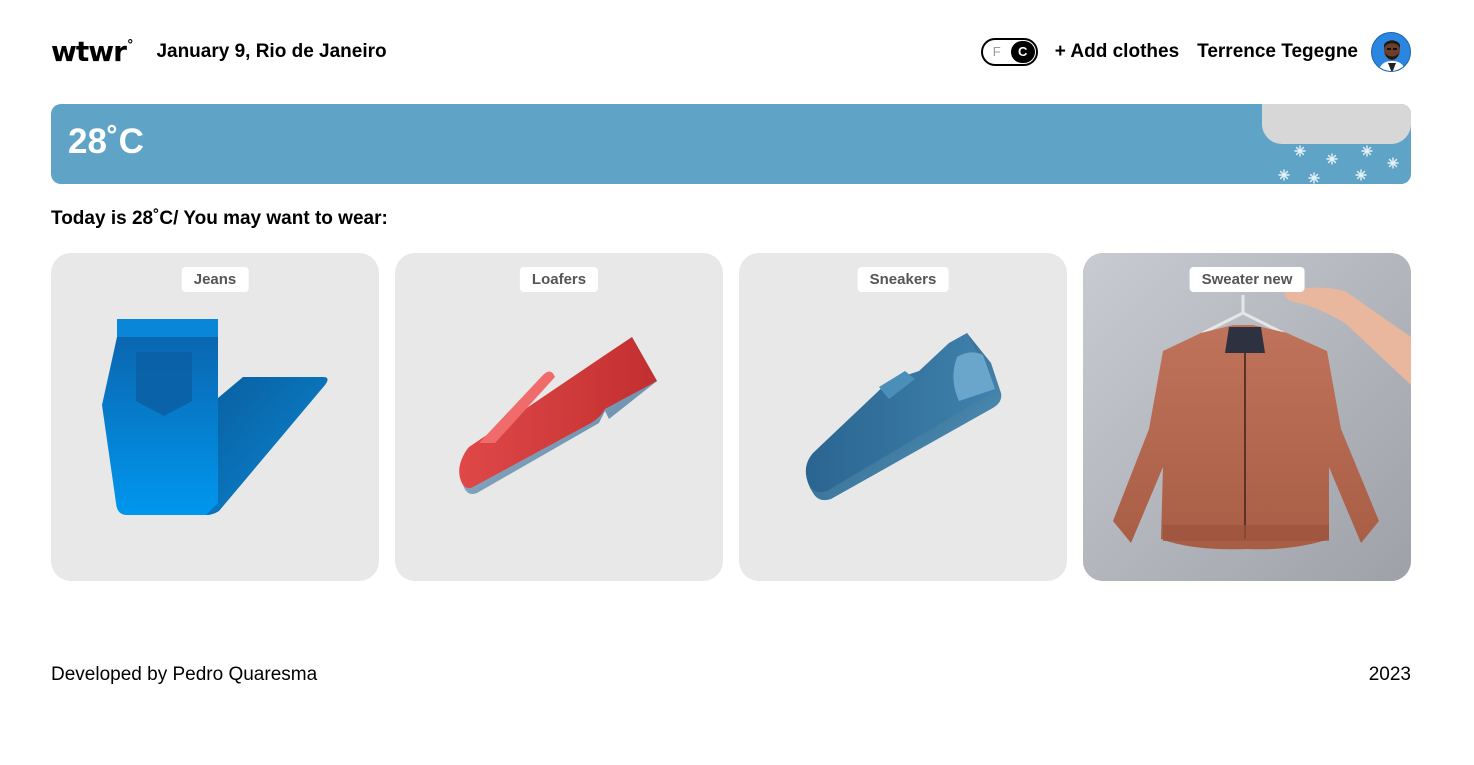  What do you see at coordinates (1247, 279) in the screenshot?
I see `card-label: Sweater new` at bounding box center [1247, 279].